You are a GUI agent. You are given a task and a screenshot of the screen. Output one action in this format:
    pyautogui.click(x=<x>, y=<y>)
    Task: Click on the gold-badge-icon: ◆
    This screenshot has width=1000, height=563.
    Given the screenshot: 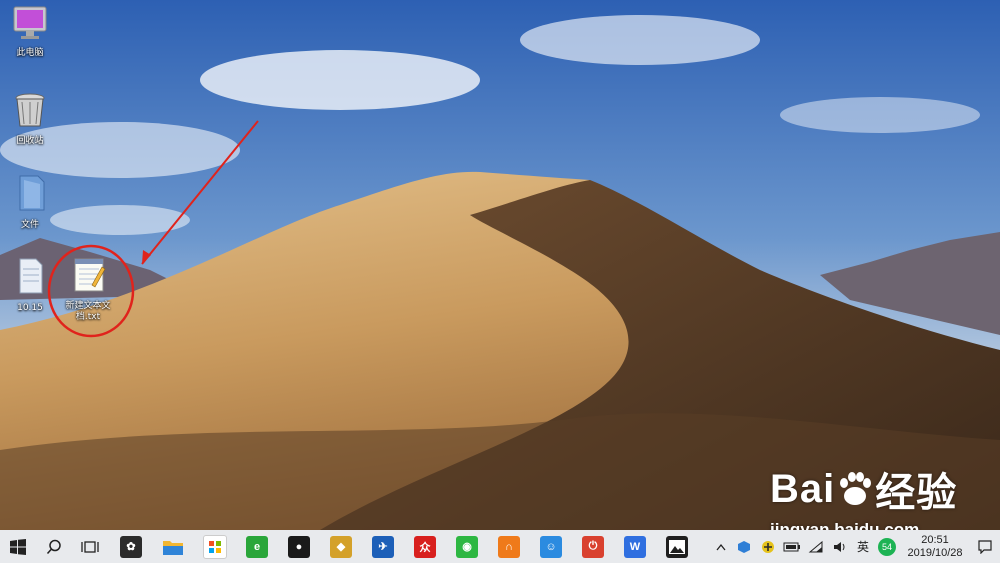 What is the action you would take?
    pyautogui.click(x=341, y=546)
    